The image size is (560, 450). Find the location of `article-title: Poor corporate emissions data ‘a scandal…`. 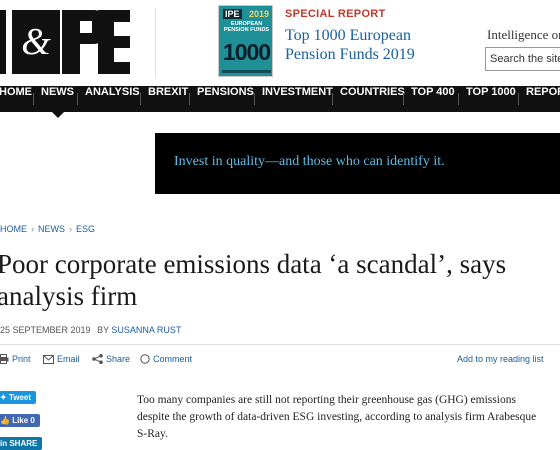

article-title: Poor corporate emissions data ‘a scandal… is located at coordinates (253, 280).